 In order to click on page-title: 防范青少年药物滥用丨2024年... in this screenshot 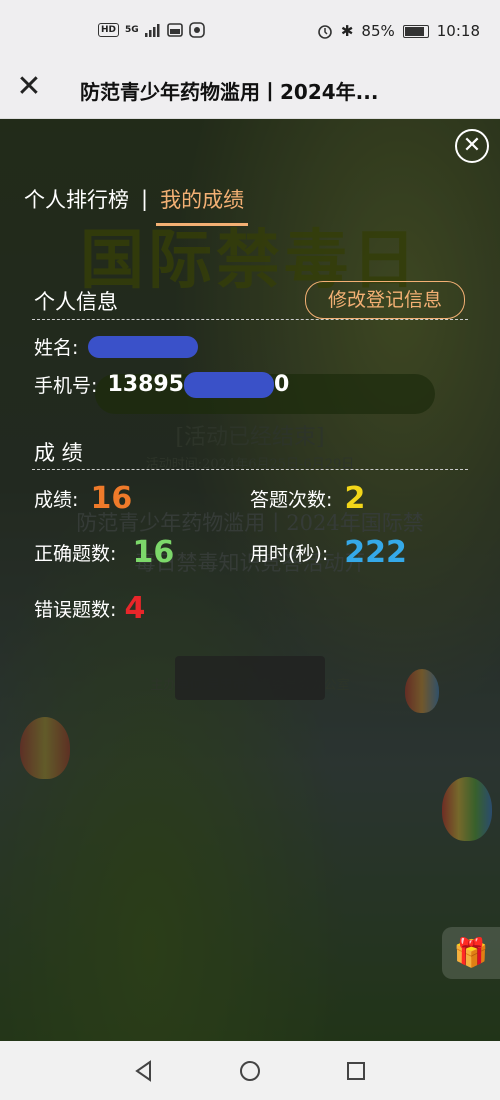, I will do `click(229, 92)`.